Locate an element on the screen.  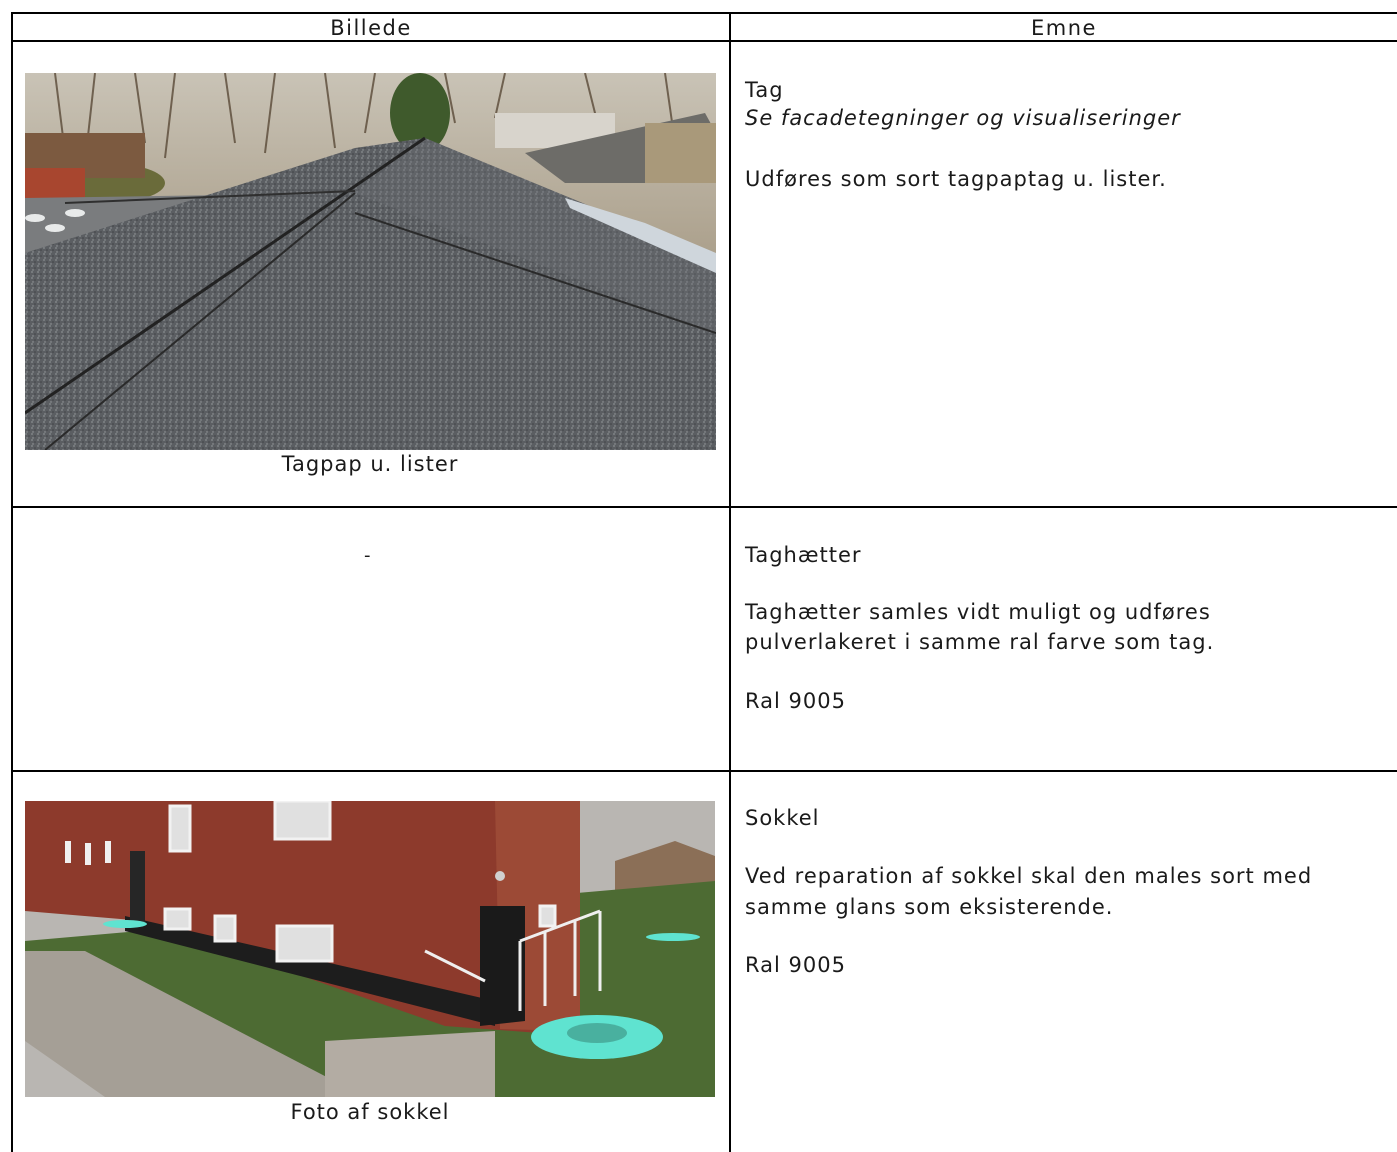
roof-caps-ral: Ral 9005 is located at coordinates (795, 701).